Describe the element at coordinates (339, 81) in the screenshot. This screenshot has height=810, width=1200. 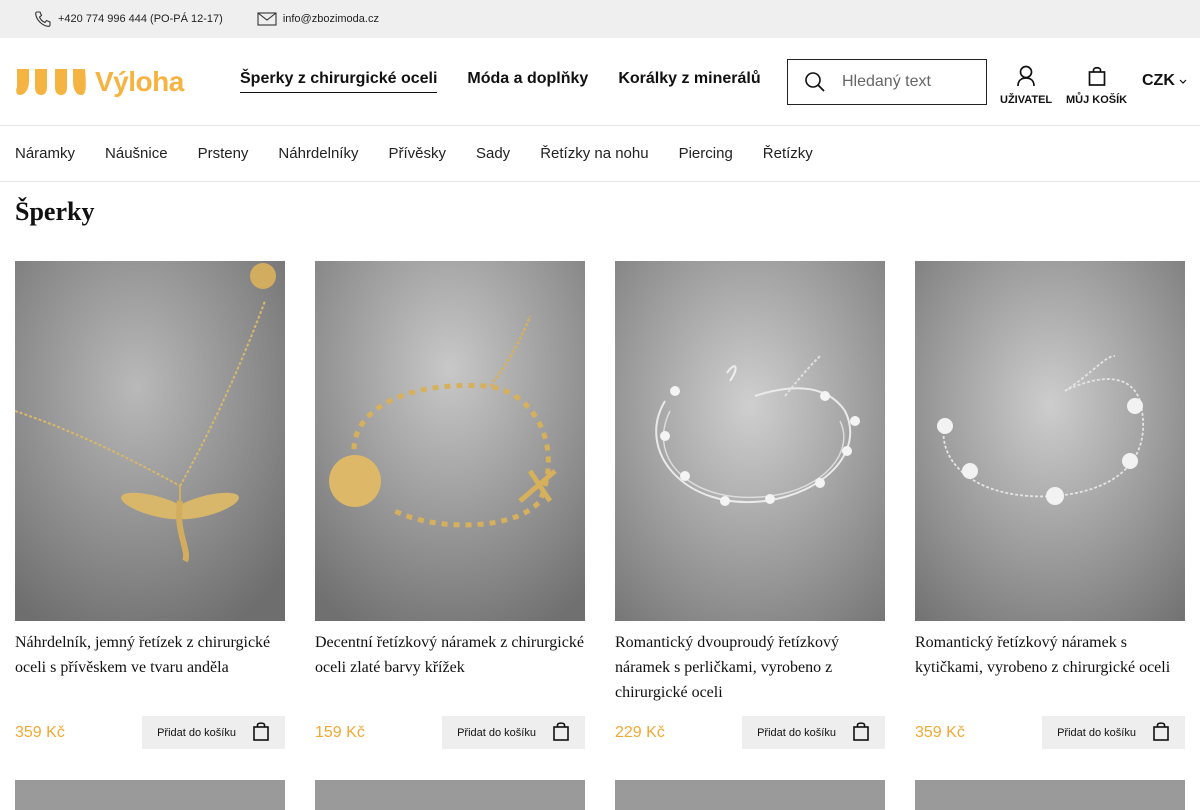
I see `nav-jewelry-steel: Šperky z chirurgické oceli` at that location.